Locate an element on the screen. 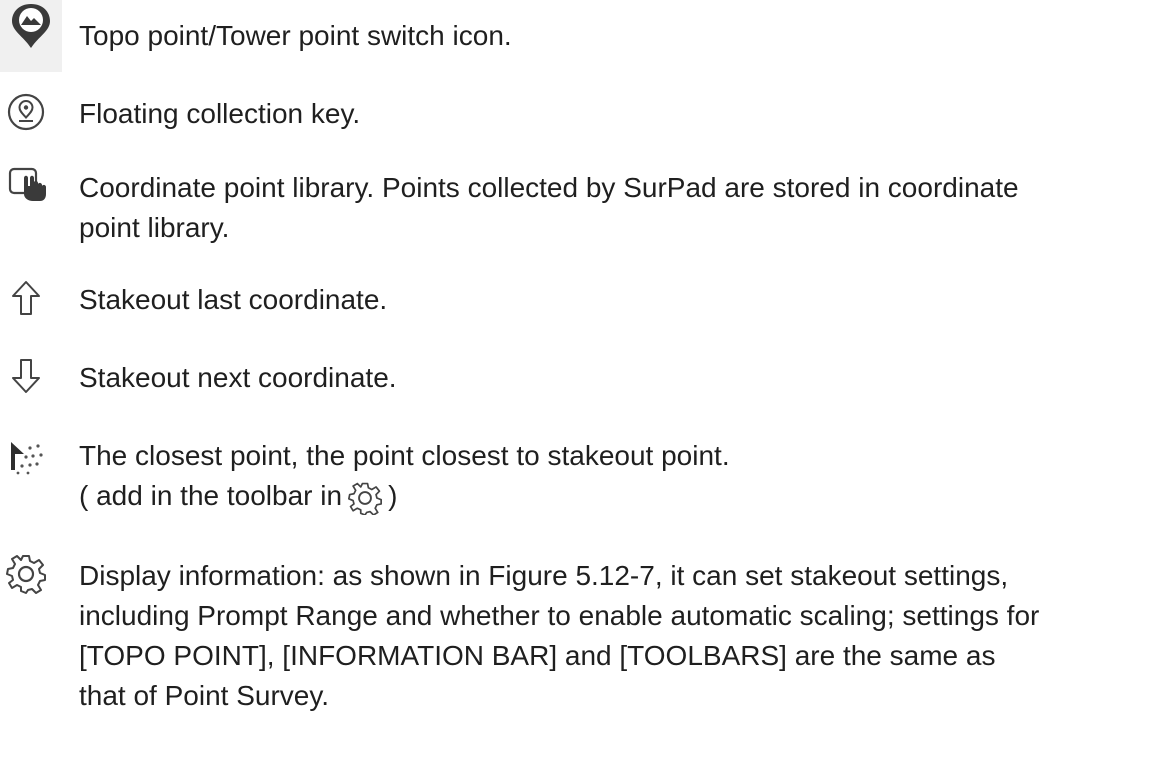 The image size is (1165, 779). item-text: Topo point/Tower point switch icon. is located at coordinates (295, 35).